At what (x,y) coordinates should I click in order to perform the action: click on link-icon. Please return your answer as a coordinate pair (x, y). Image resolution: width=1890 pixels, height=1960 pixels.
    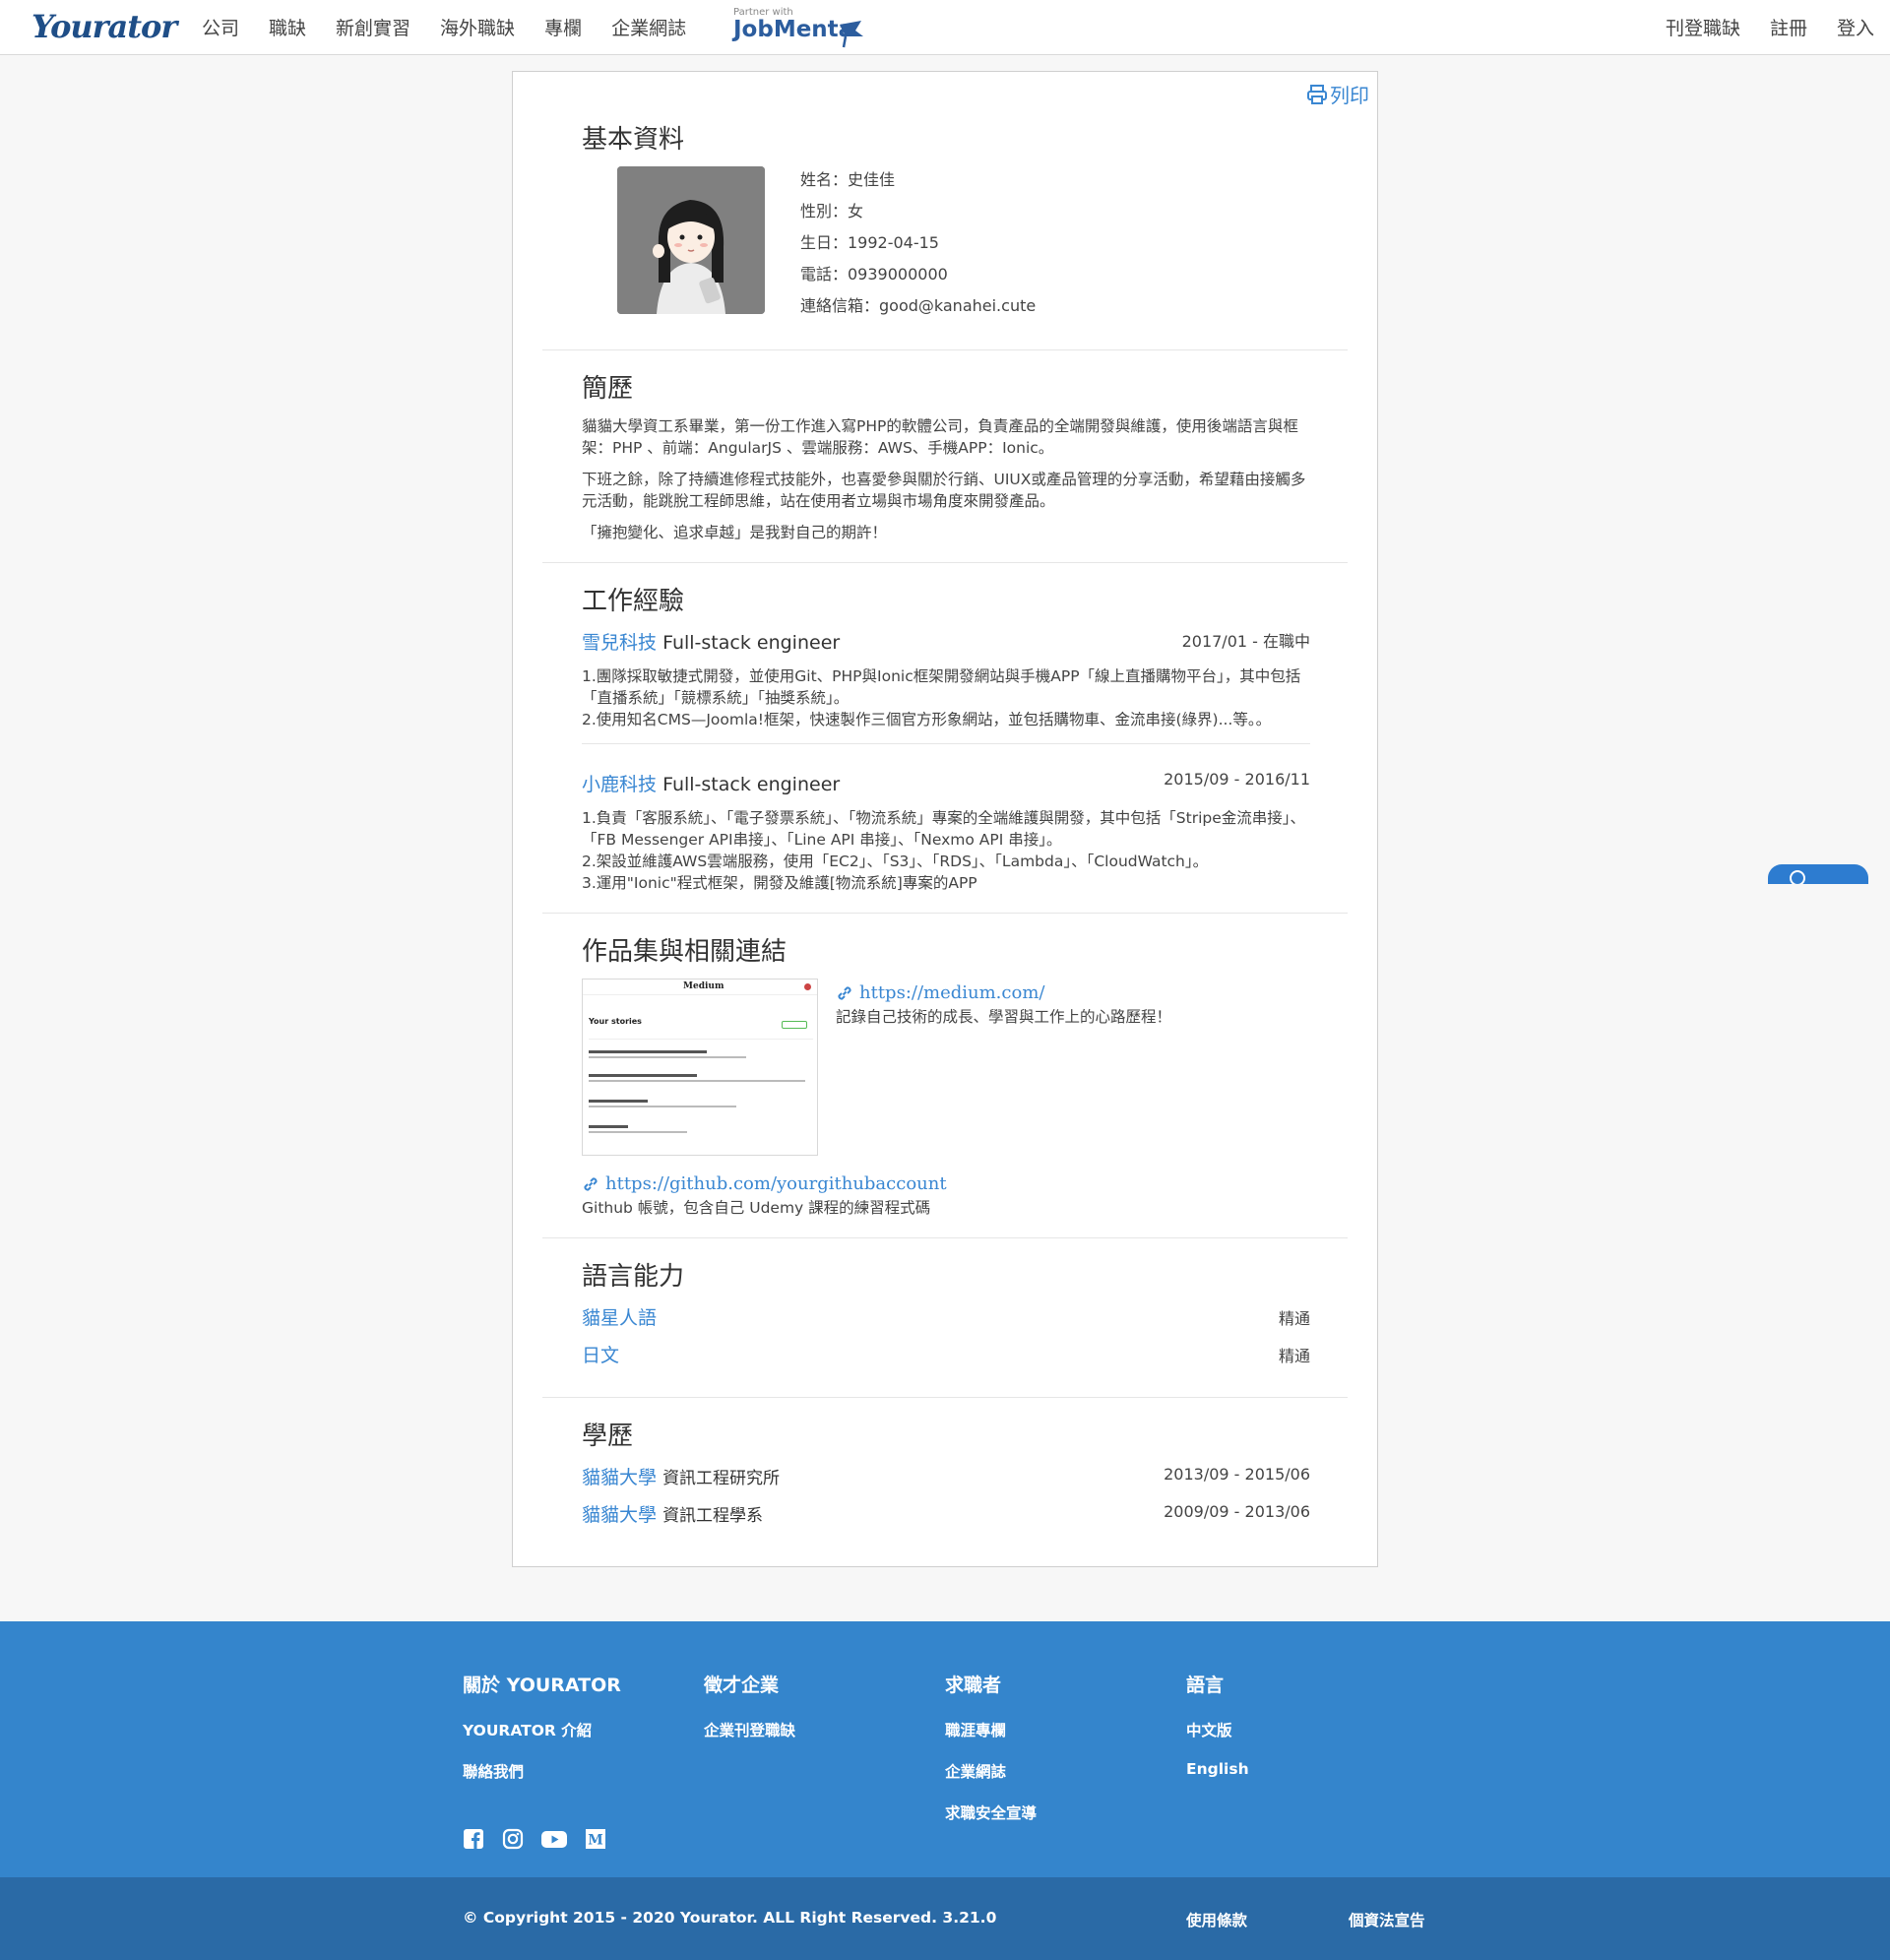
    Looking at the image, I should click on (591, 1183).